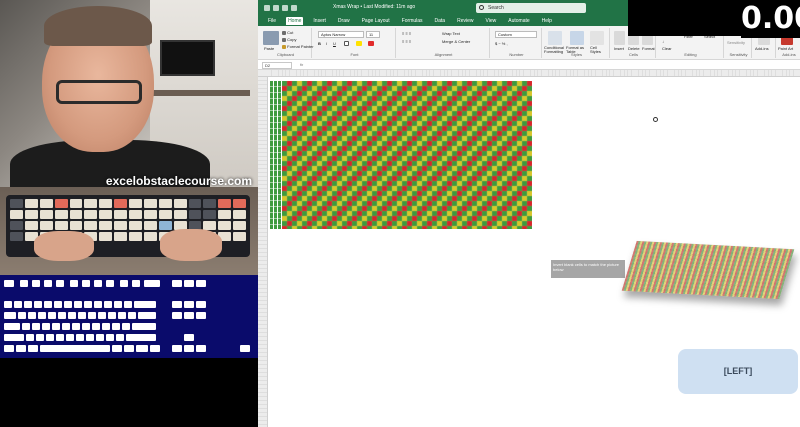 The width and height of the screenshot is (800, 427). I want to click on number-group-label: Number, so click(516, 54).